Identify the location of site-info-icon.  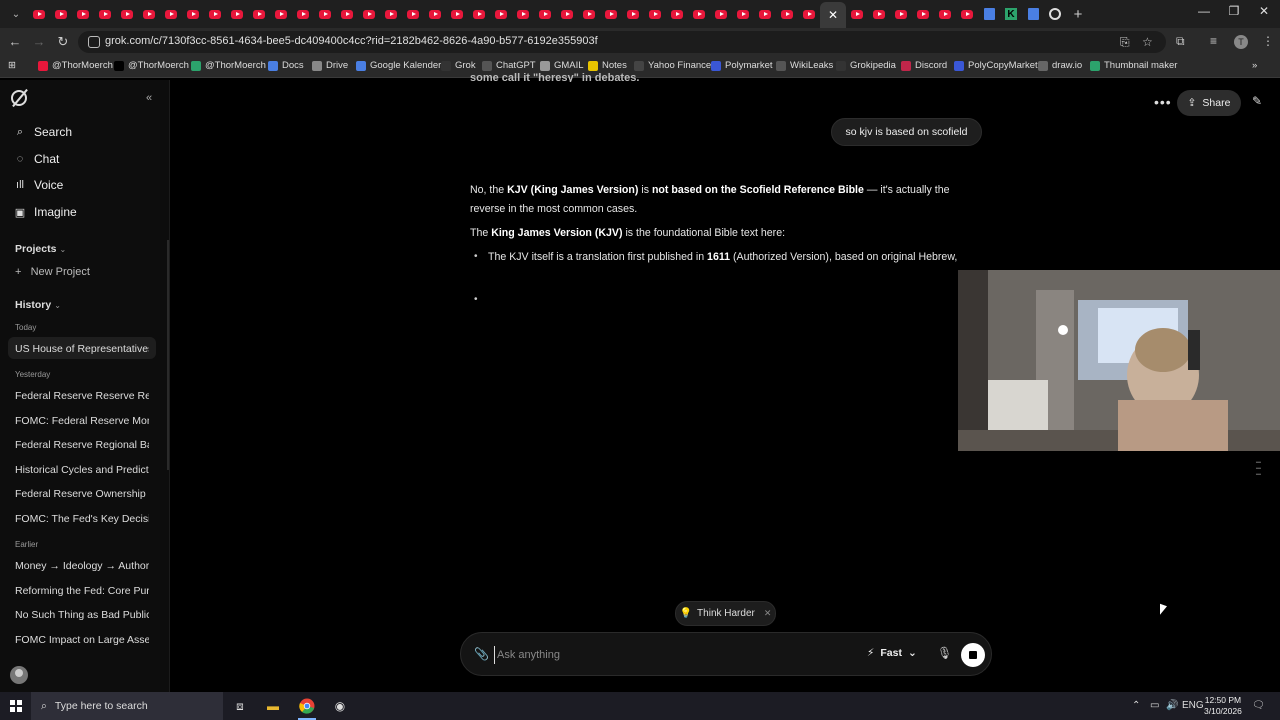
(94, 42).